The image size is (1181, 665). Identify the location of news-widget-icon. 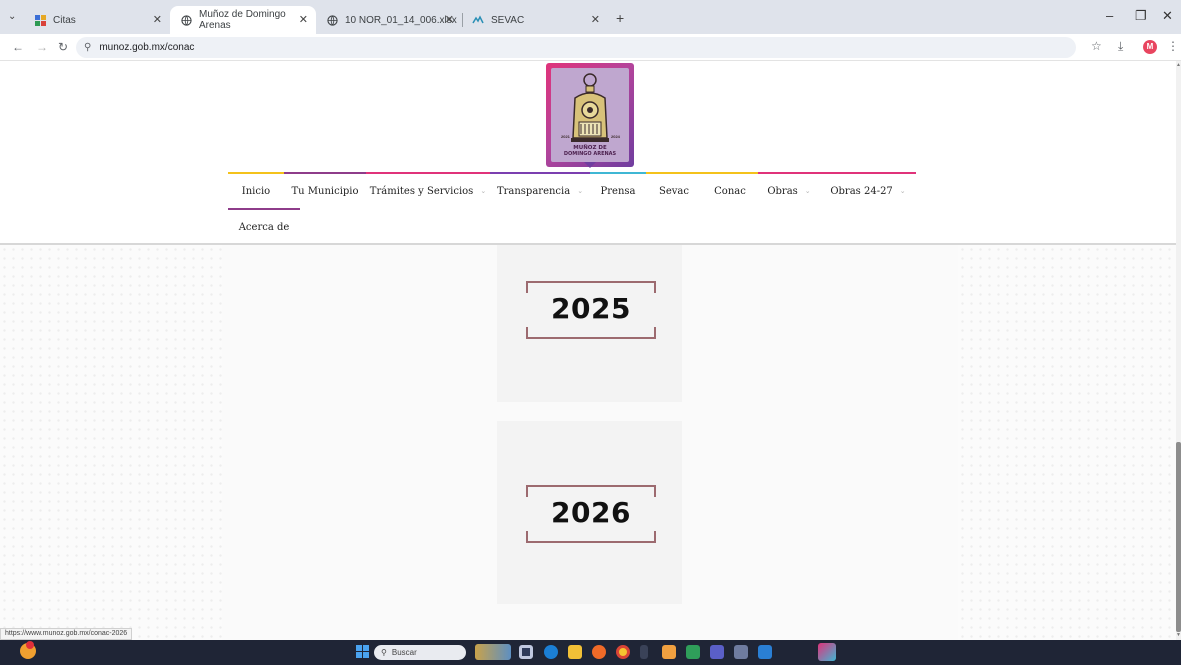
(493, 652).